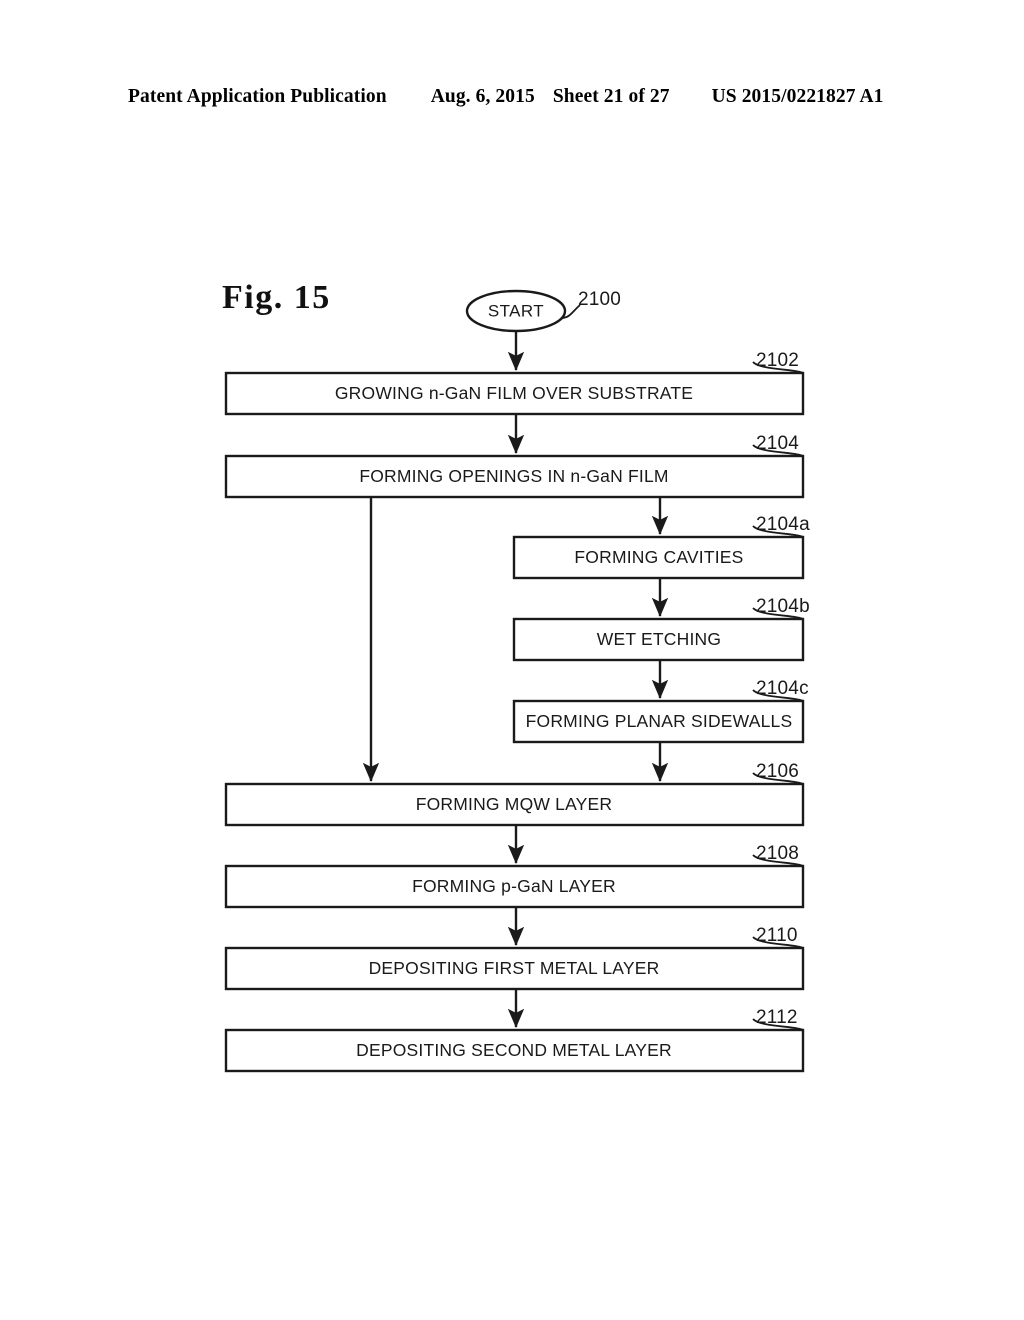  What do you see at coordinates (513, 476) in the screenshot?
I see `process-label-2104: FORMING OPENINGS IN n-GaN FILM` at bounding box center [513, 476].